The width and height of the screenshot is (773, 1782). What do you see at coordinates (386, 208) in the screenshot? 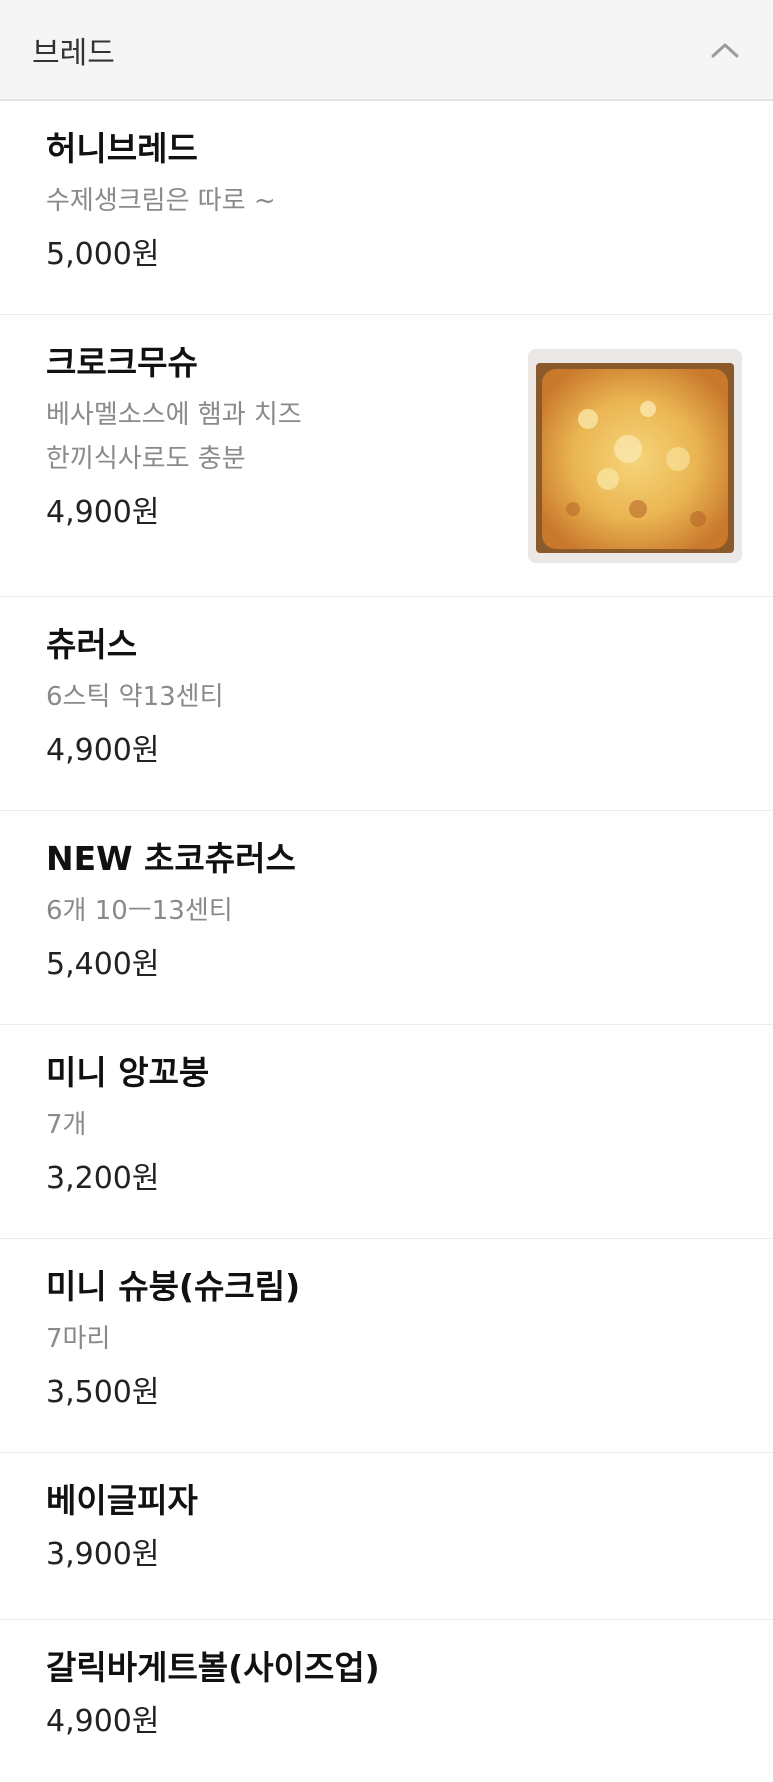
I see `menu-item-honey-bread: 허니브레드 수제생크림은 따로 ~ 5,000원` at bounding box center [386, 208].